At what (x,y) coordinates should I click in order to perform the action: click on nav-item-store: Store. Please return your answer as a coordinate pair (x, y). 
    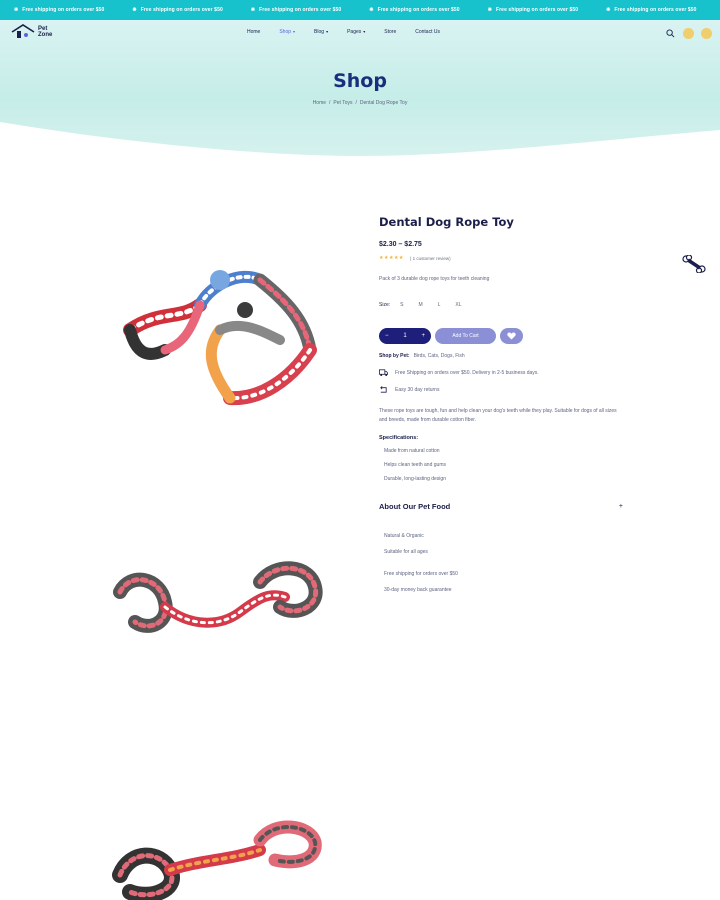
    Looking at the image, I should click on (390, 32).